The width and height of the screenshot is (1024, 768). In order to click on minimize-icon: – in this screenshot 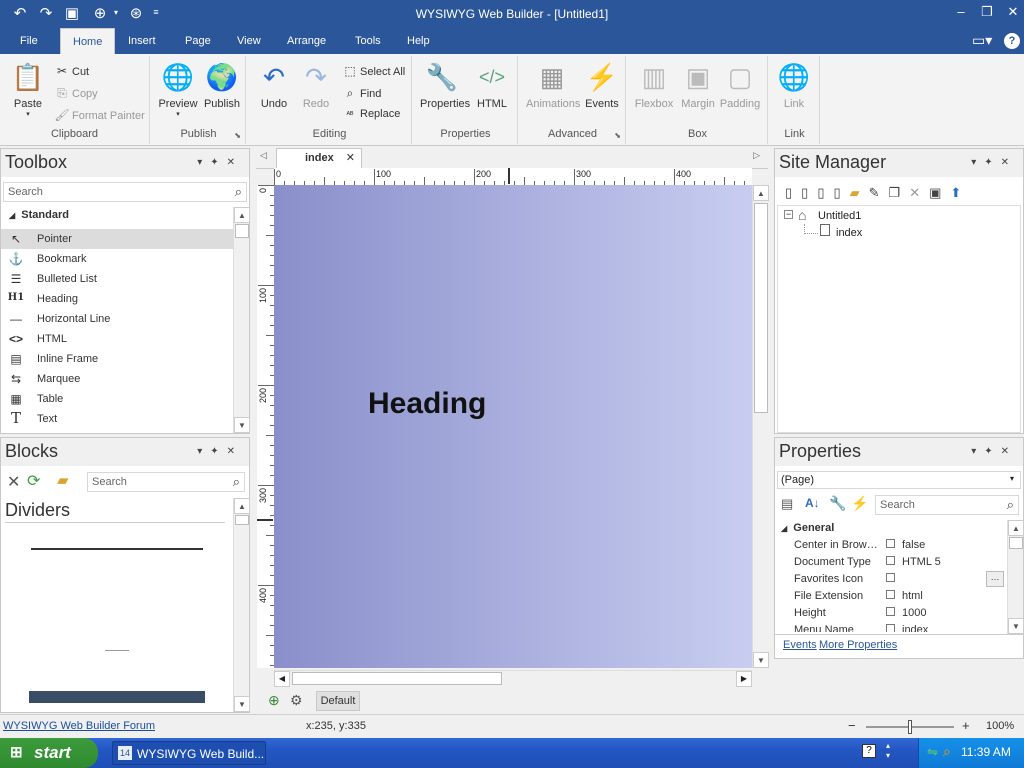, I will do `click(961, 11)`.